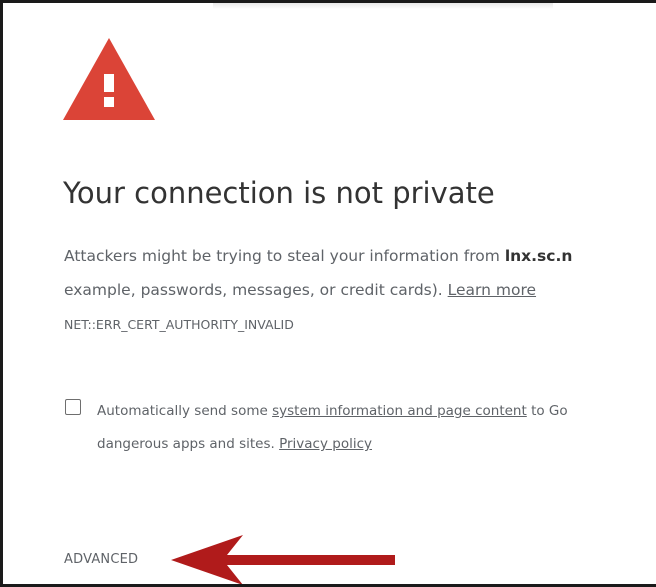 This screenshot has height=587, width=656. Describe the element at coordinates (399, 411) in the screenshot. I see `system-info-link: system information and page content` at that location.